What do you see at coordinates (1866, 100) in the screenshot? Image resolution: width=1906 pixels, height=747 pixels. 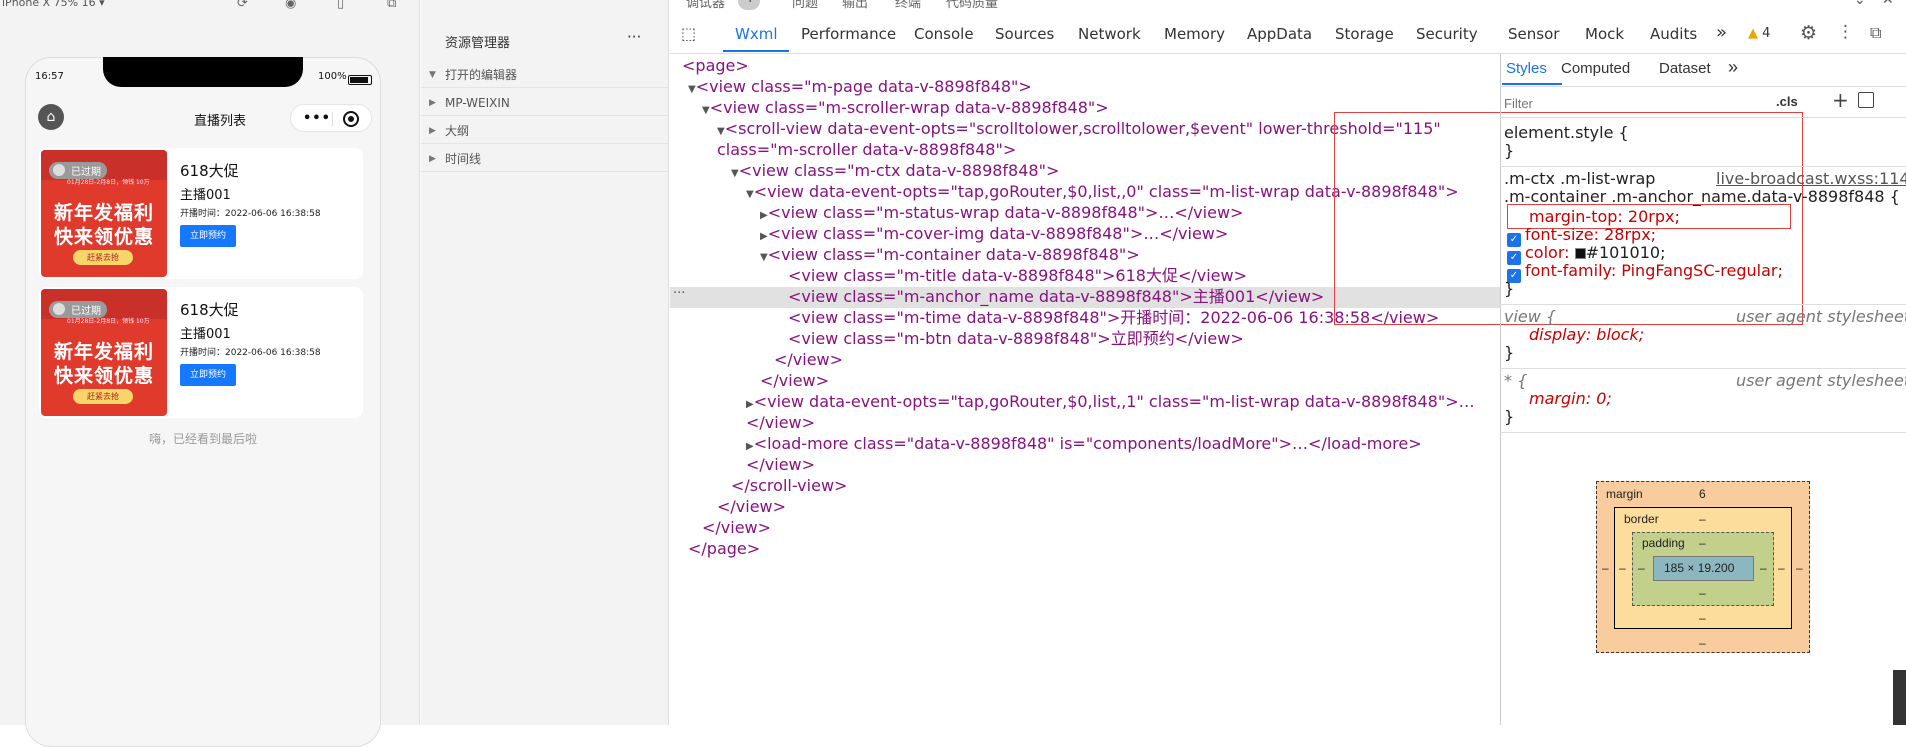 I see `toggle-sidebar-icon` at bounding box center [1866, 100].